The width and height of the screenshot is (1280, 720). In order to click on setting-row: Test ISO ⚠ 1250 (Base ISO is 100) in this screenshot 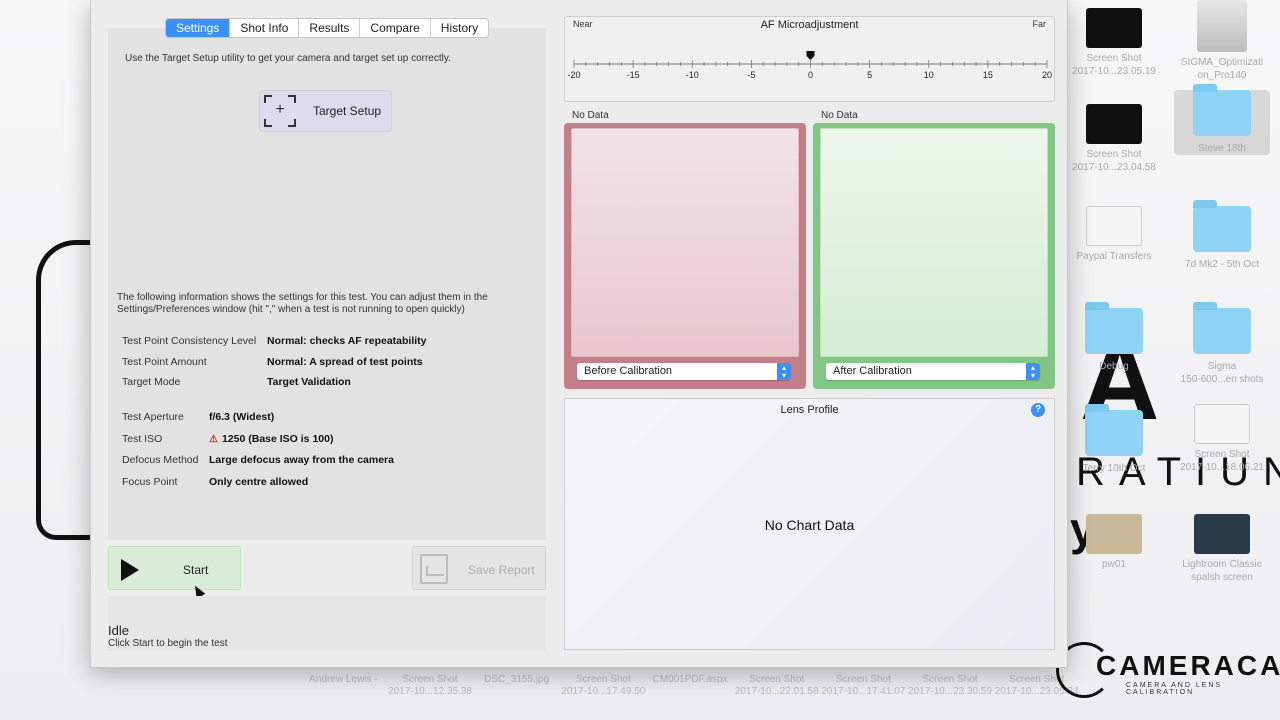, I will do `click(327, 440)`.